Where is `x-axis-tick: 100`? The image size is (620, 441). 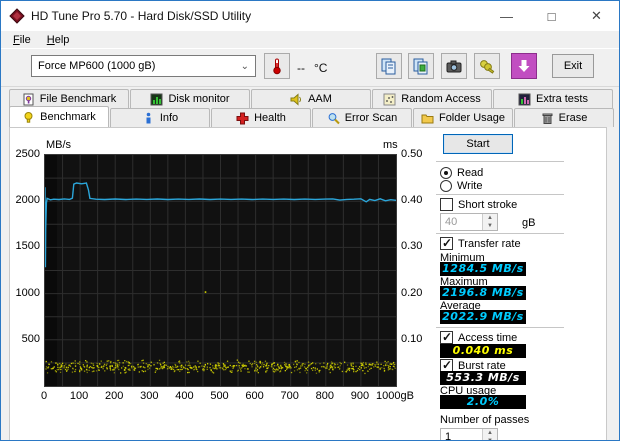 x-axis-tick: 100 is located at coordinates (79, 396).